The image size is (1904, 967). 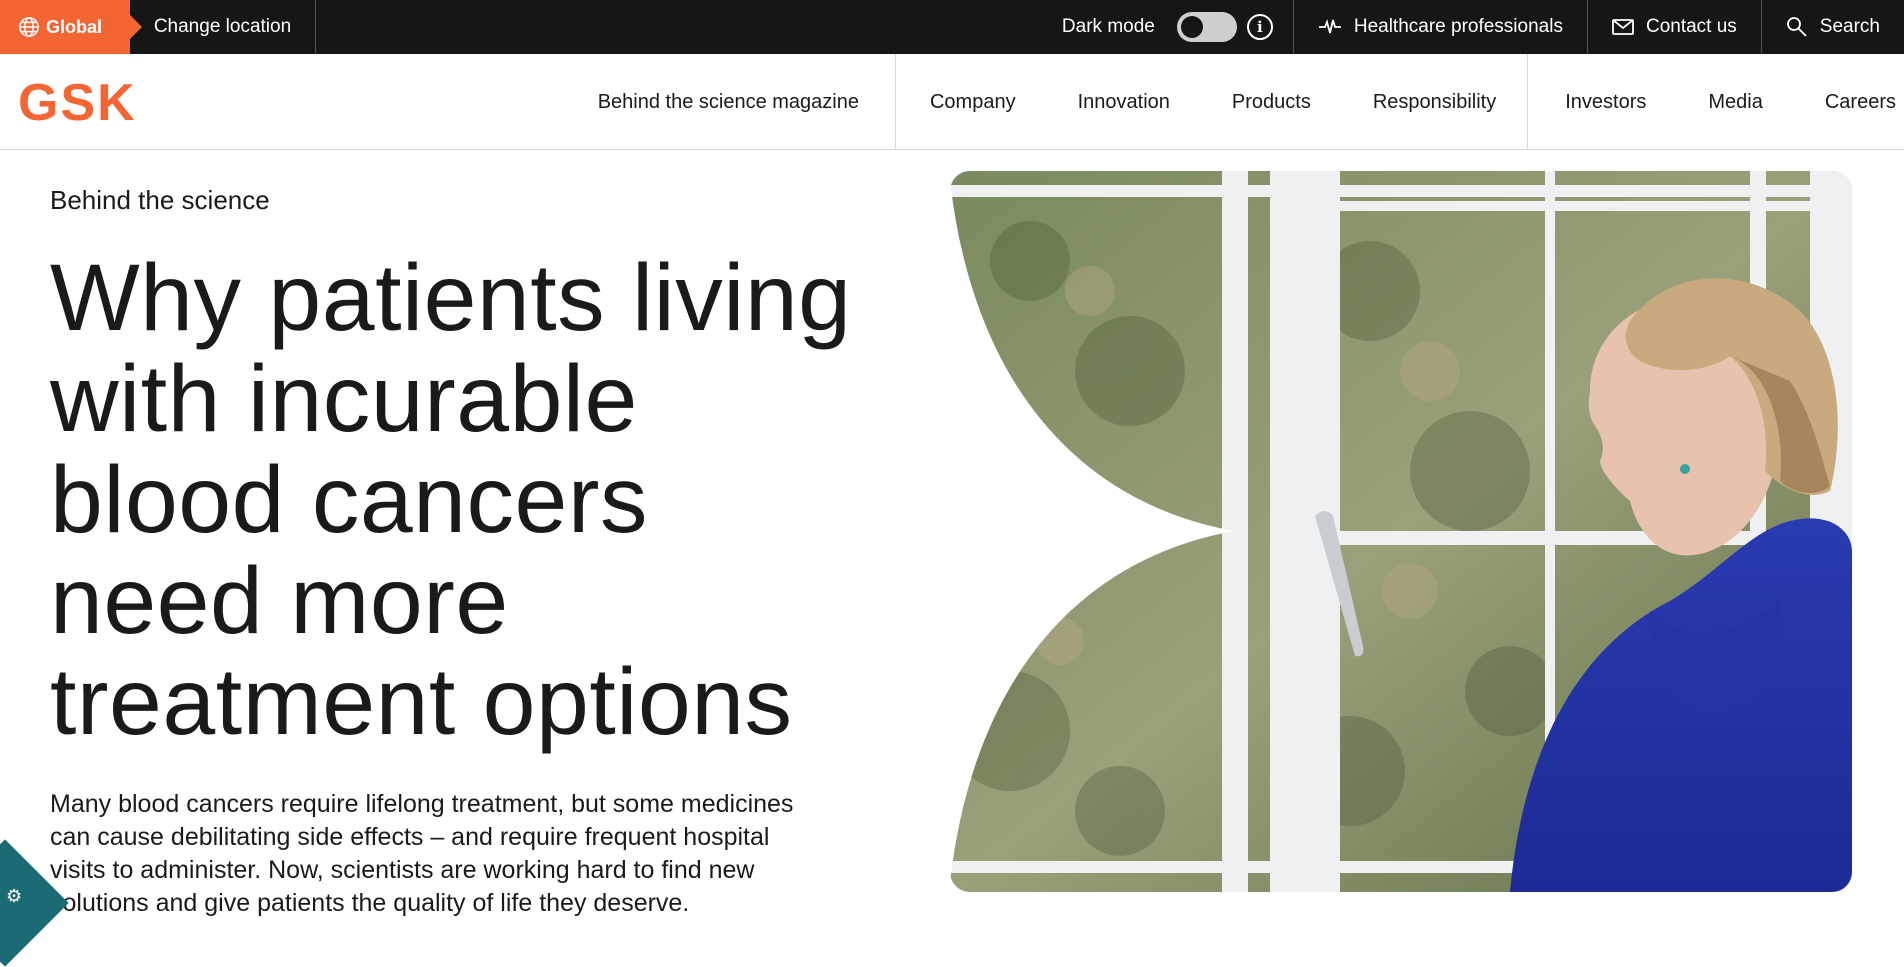 I want to click on logo-text: GSK, so click(x=77, y=102).